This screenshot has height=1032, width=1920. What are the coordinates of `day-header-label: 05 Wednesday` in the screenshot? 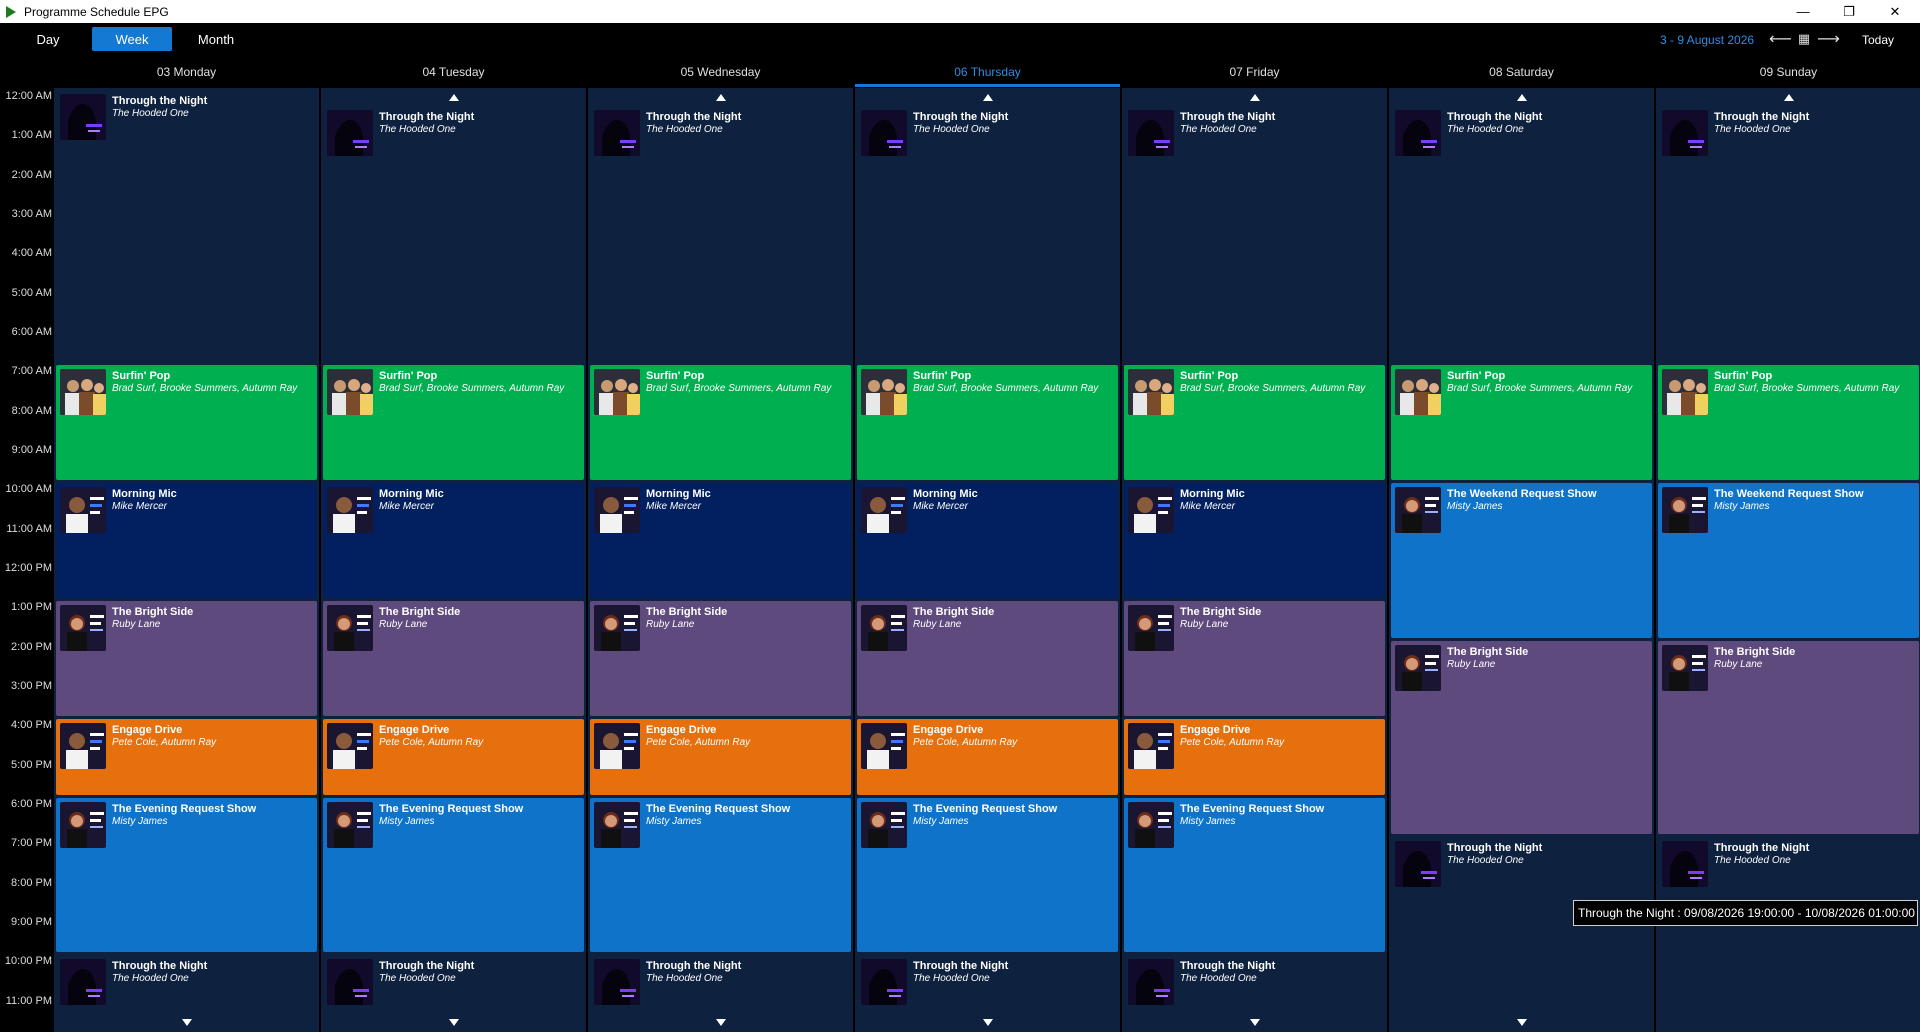 It's located at (720, 72).